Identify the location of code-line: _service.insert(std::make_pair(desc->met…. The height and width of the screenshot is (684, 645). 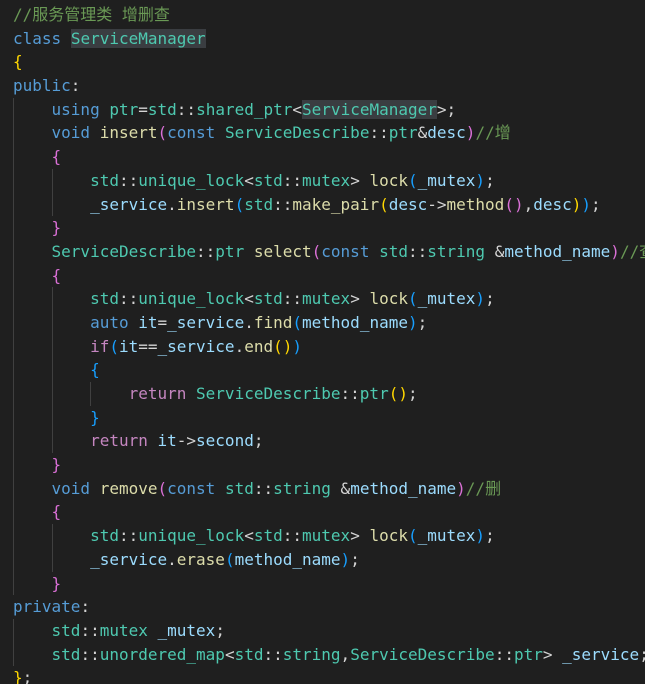
(329, 204).